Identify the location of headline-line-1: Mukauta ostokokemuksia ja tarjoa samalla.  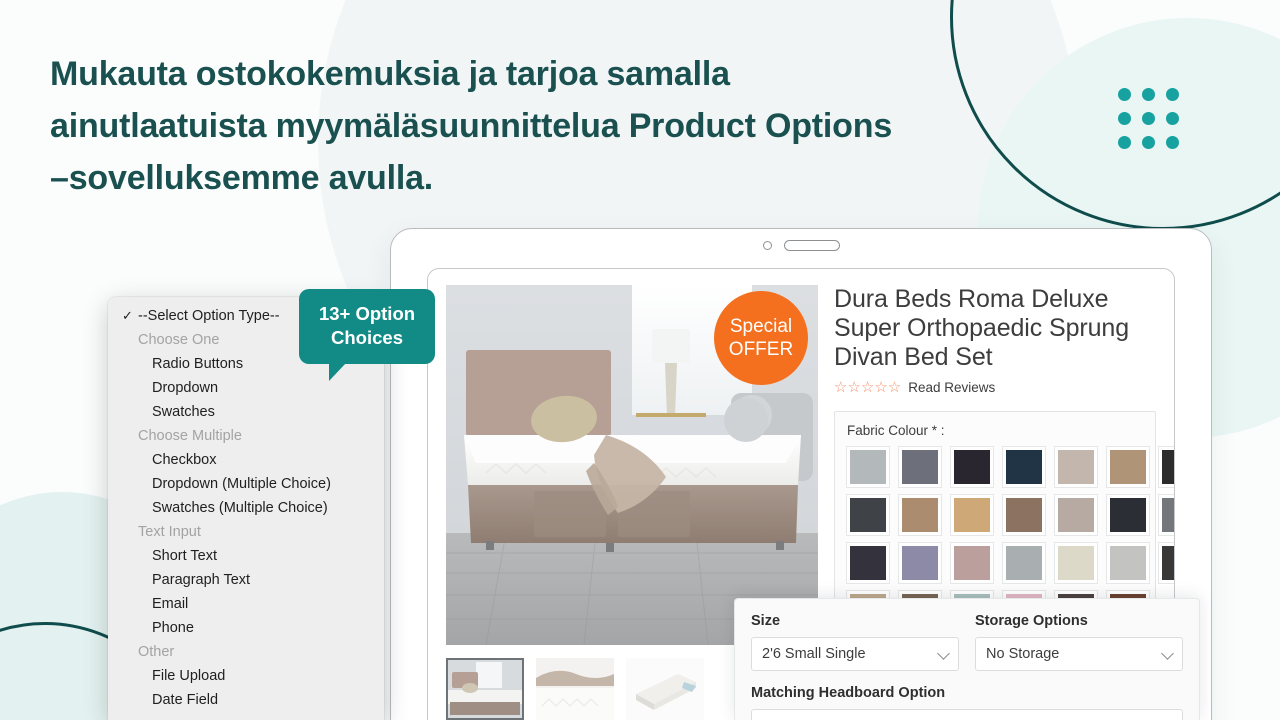
(390, 74).